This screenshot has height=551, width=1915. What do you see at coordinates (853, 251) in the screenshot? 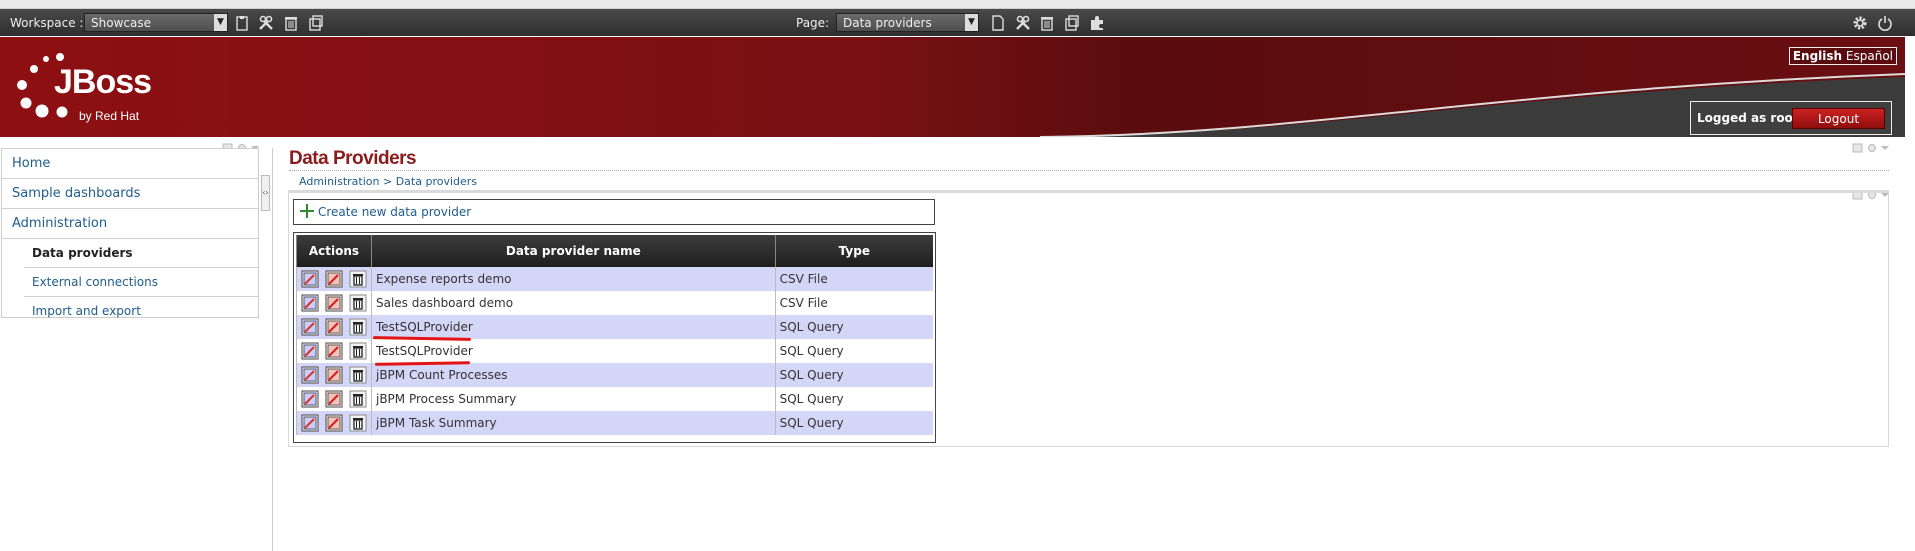
I see `col-header-type: Type` at bounding box center [853, 251].